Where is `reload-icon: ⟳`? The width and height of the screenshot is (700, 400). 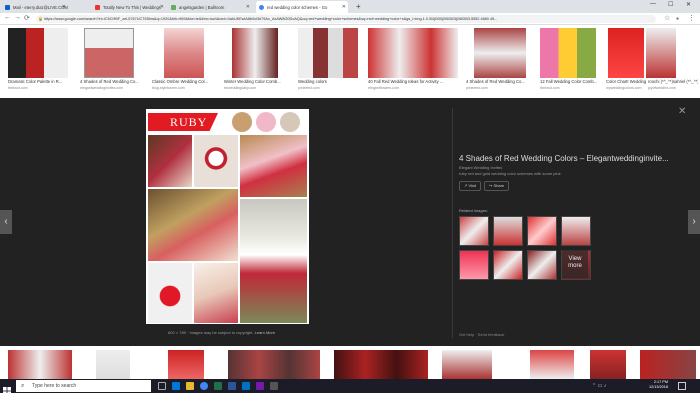
reload-icon: ⟳ is located at coordinates (27, 18).